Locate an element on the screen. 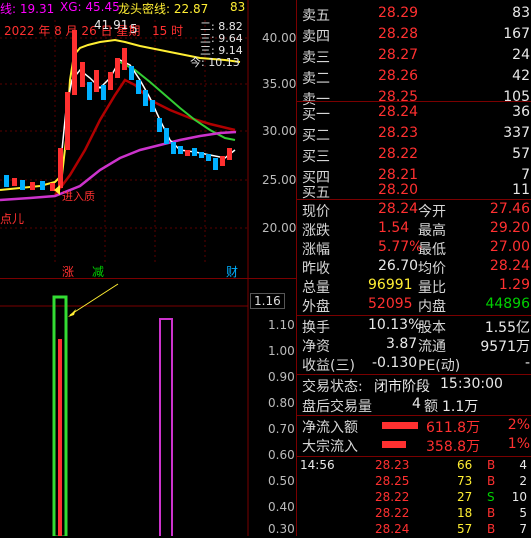 Image resolution: width=531 pixels, height=538 pixels. tick-volume: 27 is located at coordinates (465, 497).